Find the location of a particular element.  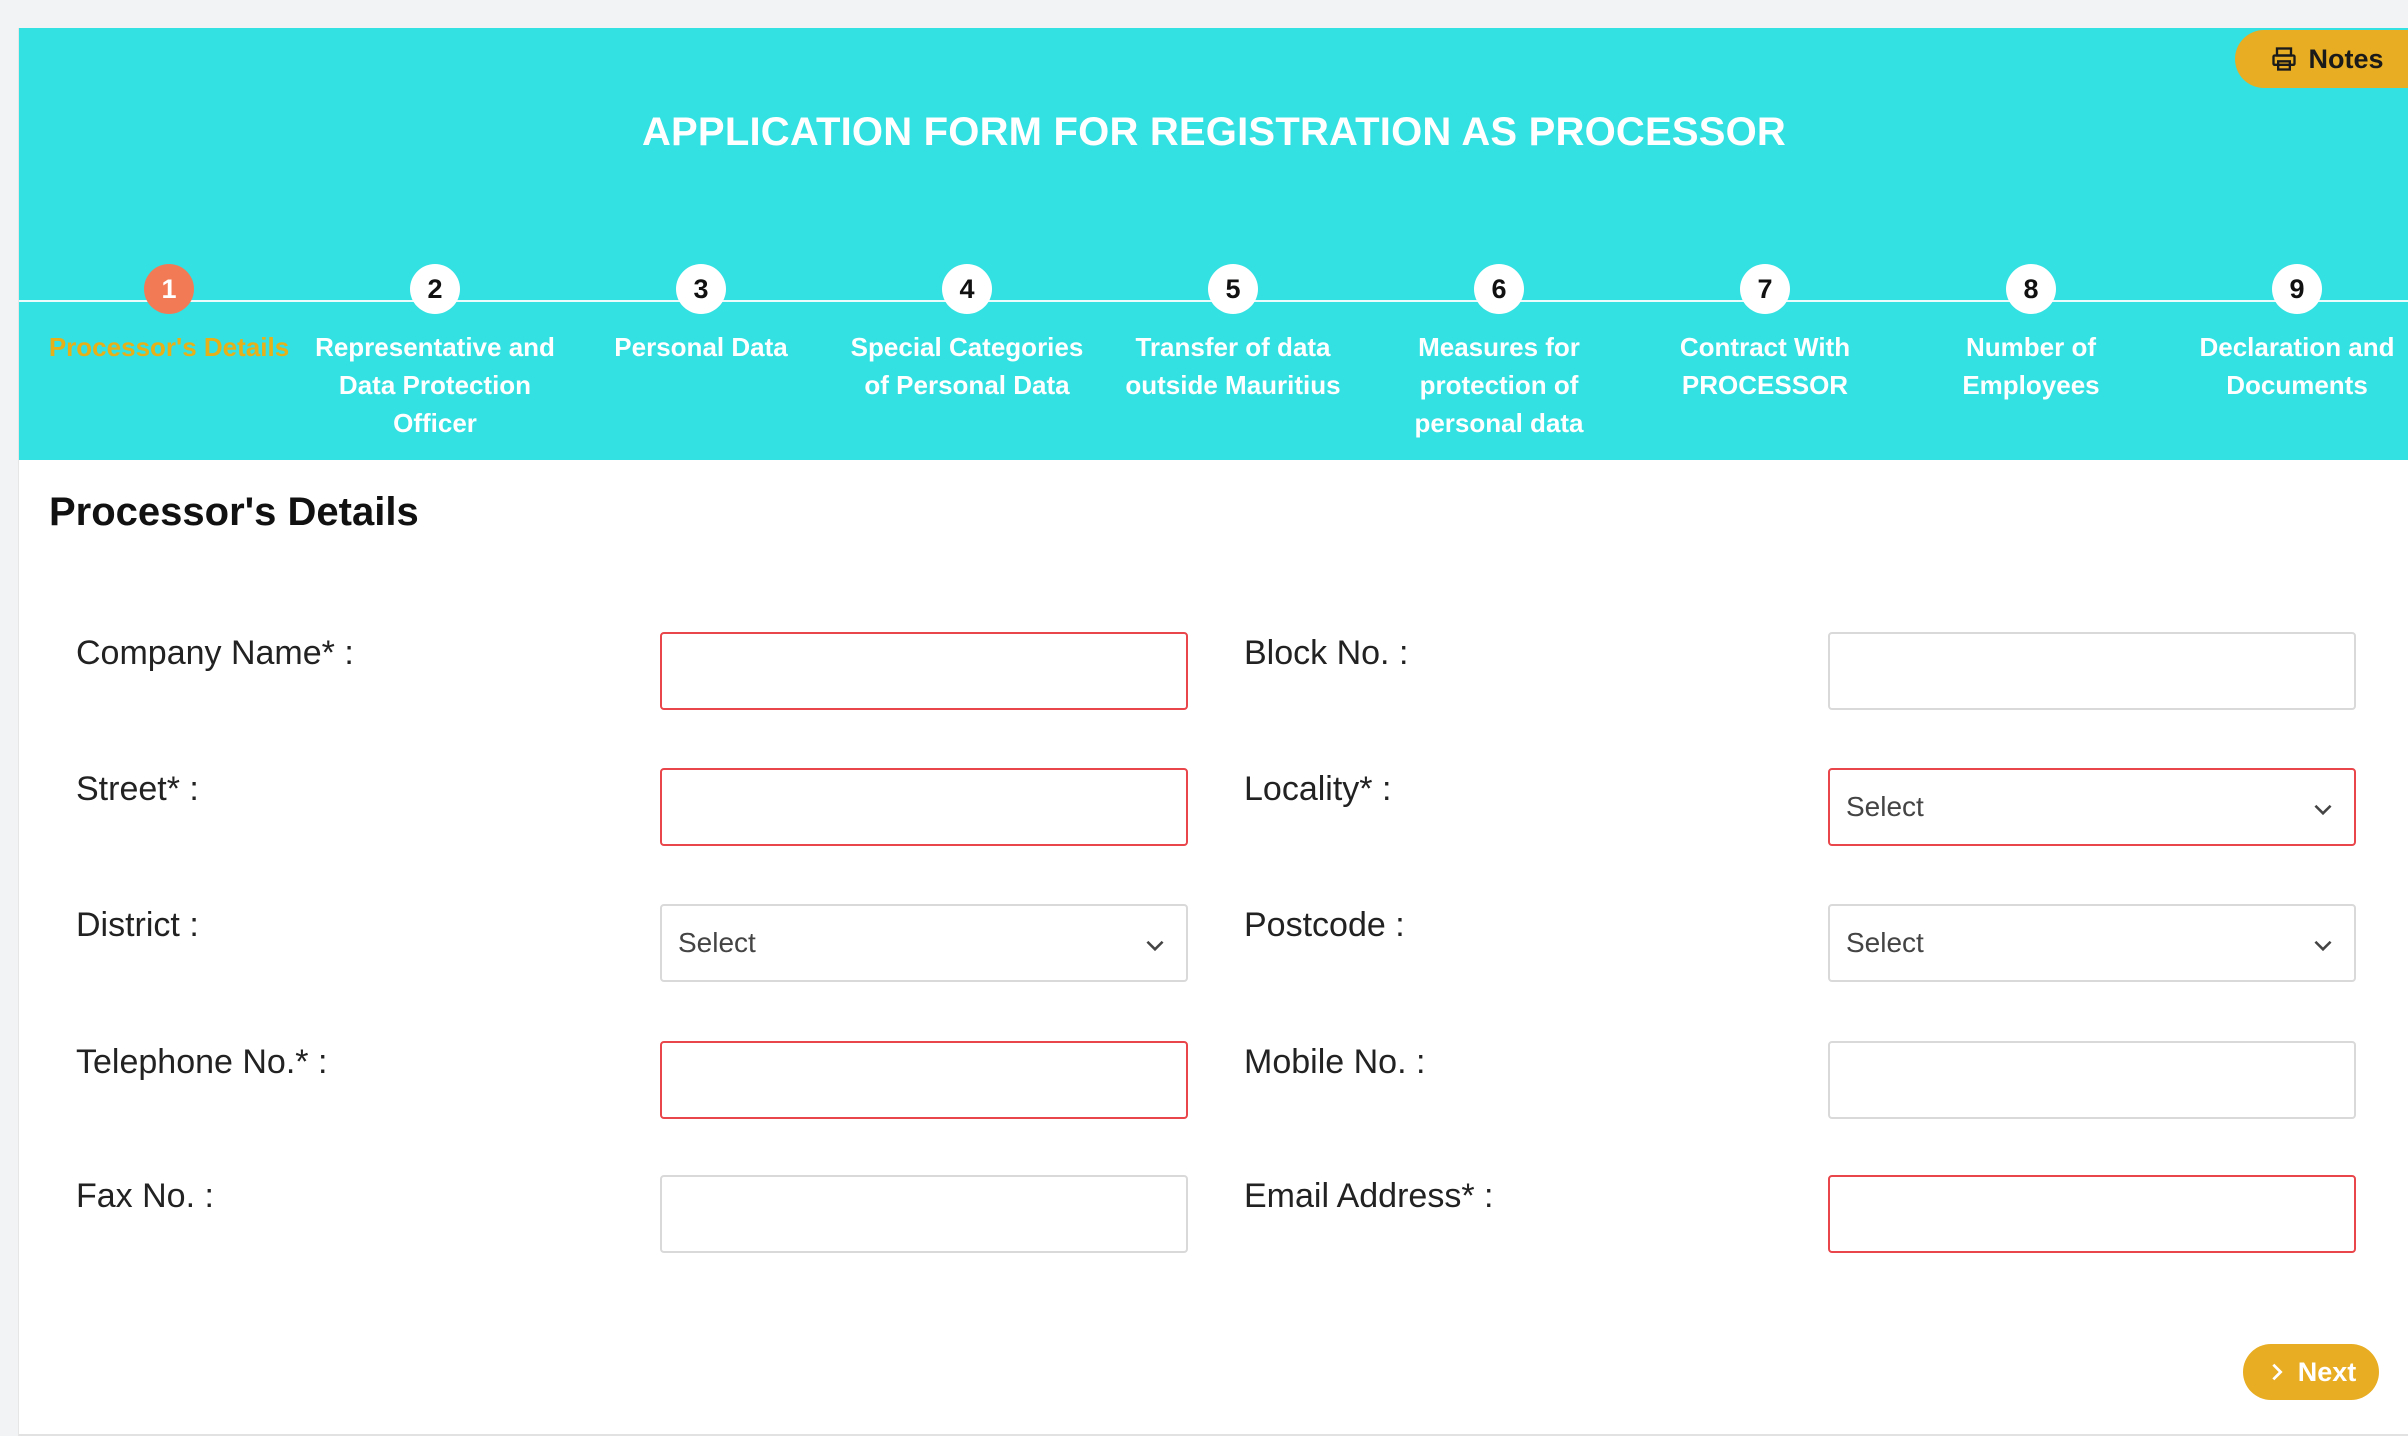

block-no-input is located at coordinates (2092, 671).